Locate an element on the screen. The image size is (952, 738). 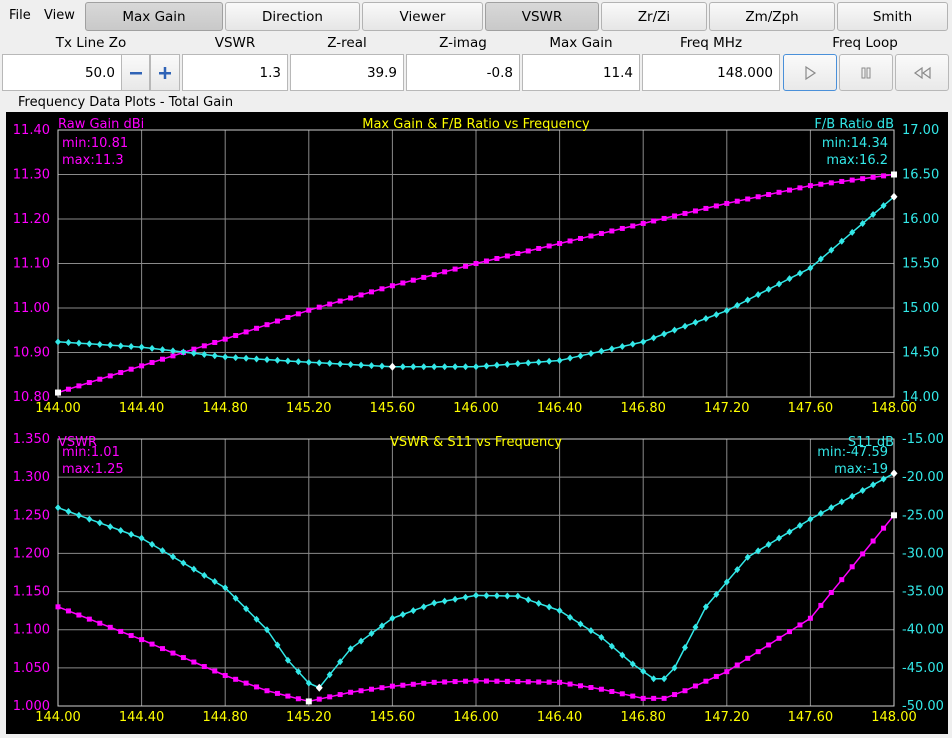
play-button is located at coordinates (810, 72).